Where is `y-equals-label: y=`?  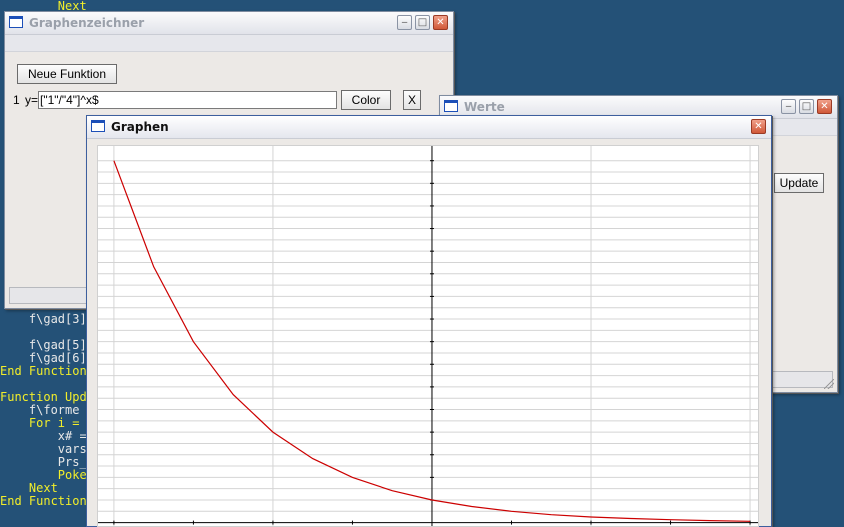
y-equals-label: y= is located at coordinates (32, 100).